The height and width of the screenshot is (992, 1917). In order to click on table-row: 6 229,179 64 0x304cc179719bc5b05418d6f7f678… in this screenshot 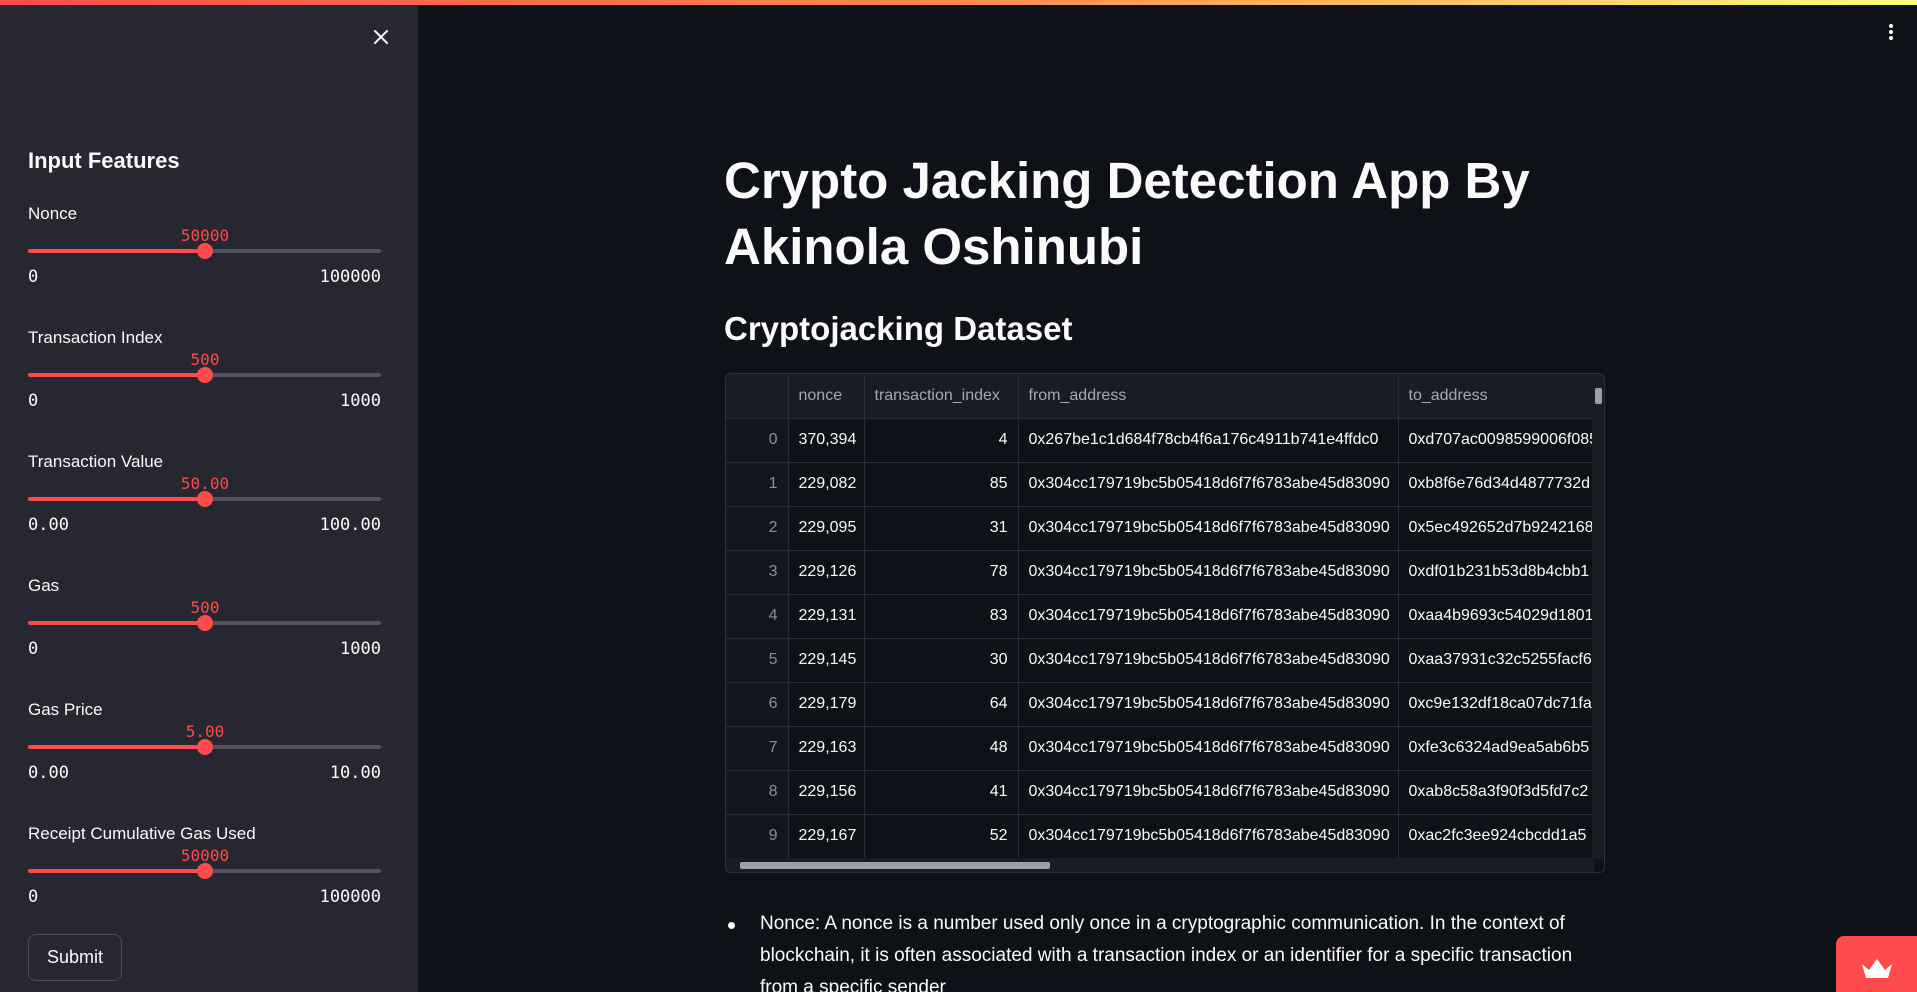, I will do `click(1165, 704)`.